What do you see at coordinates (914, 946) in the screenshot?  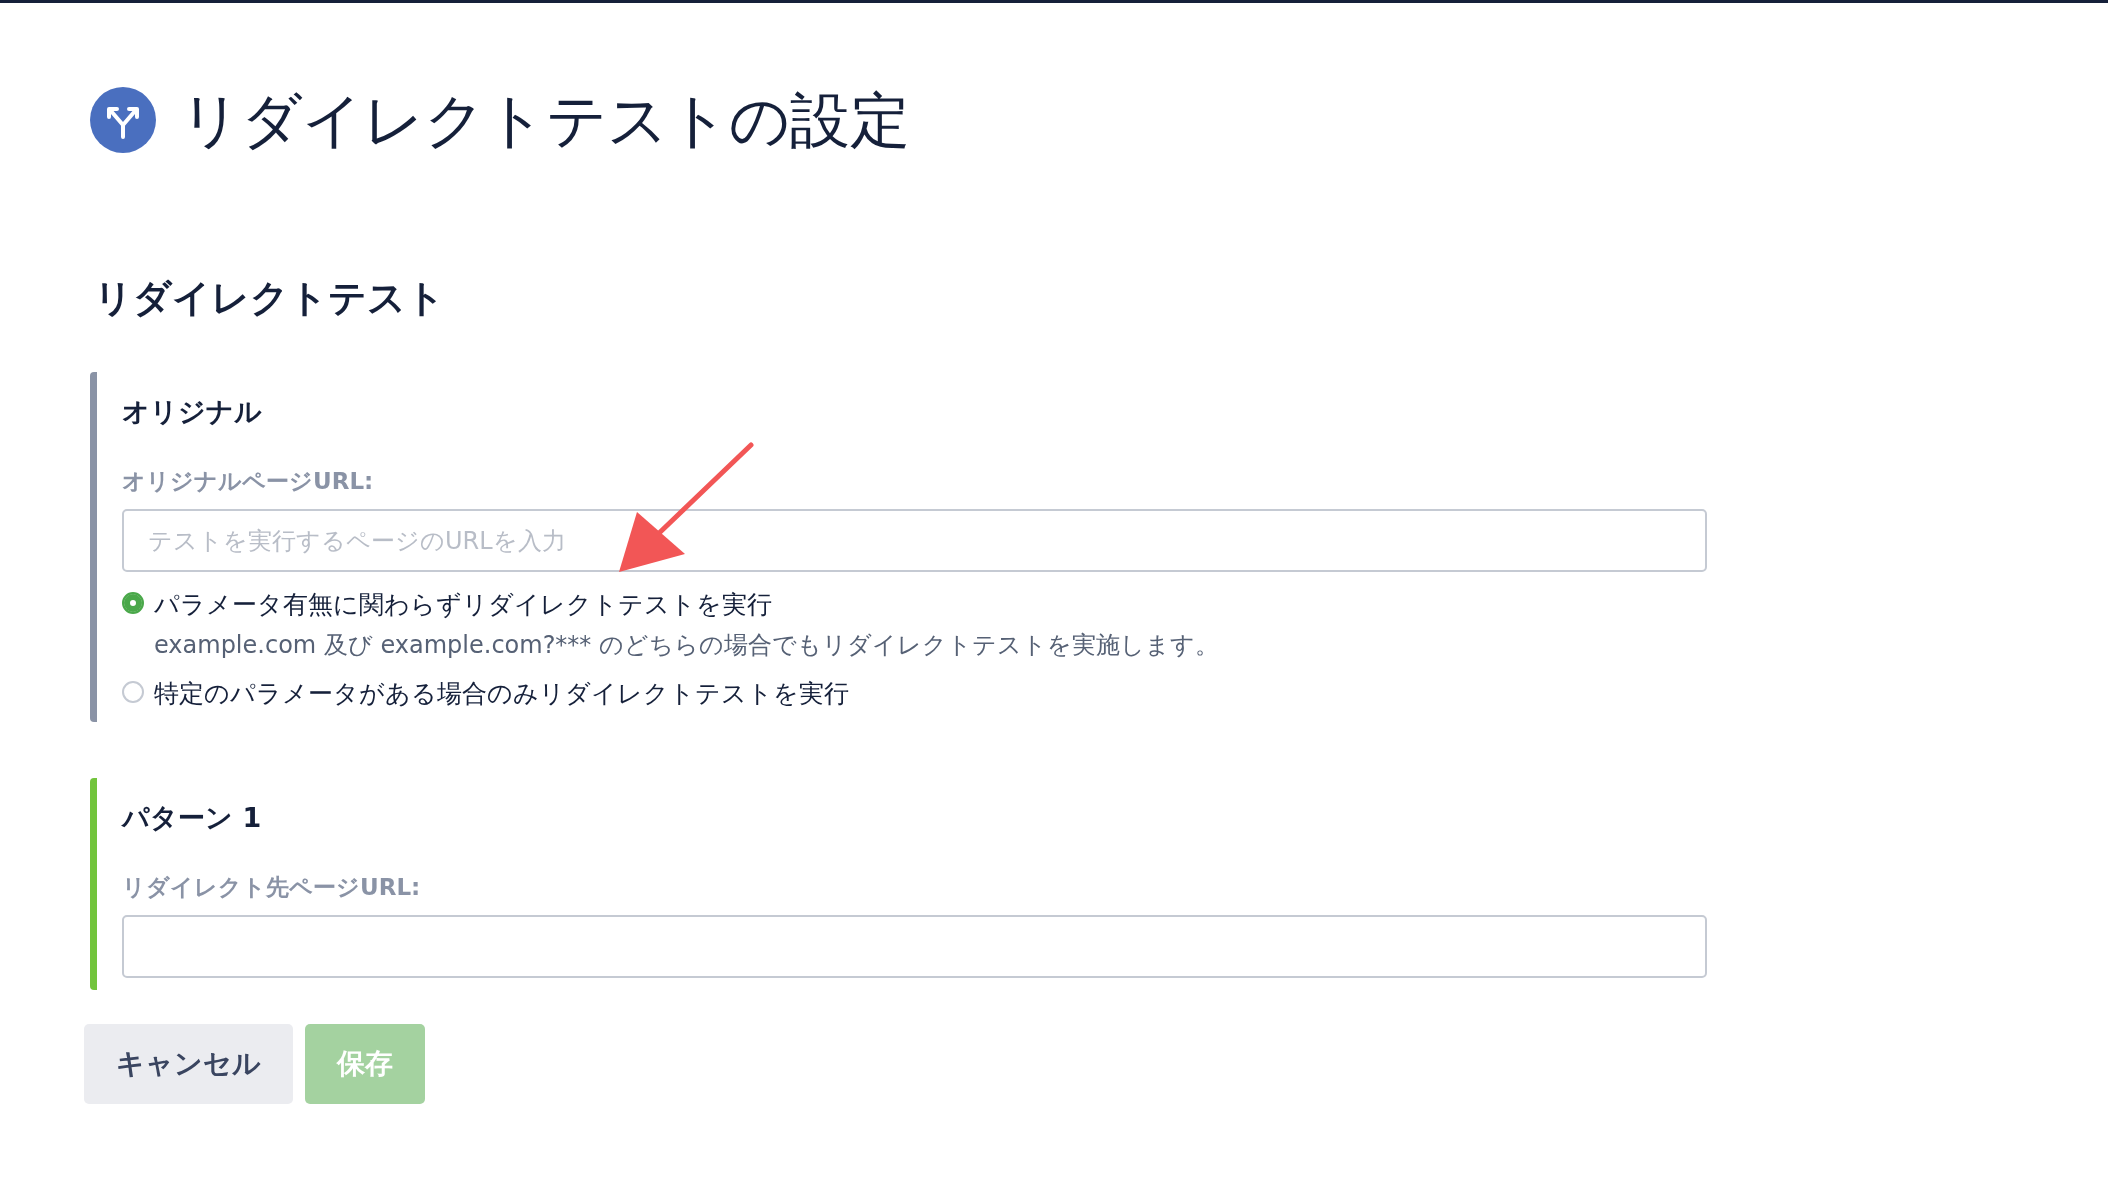 I see `url-input-field` at bounding box center [914, 946].